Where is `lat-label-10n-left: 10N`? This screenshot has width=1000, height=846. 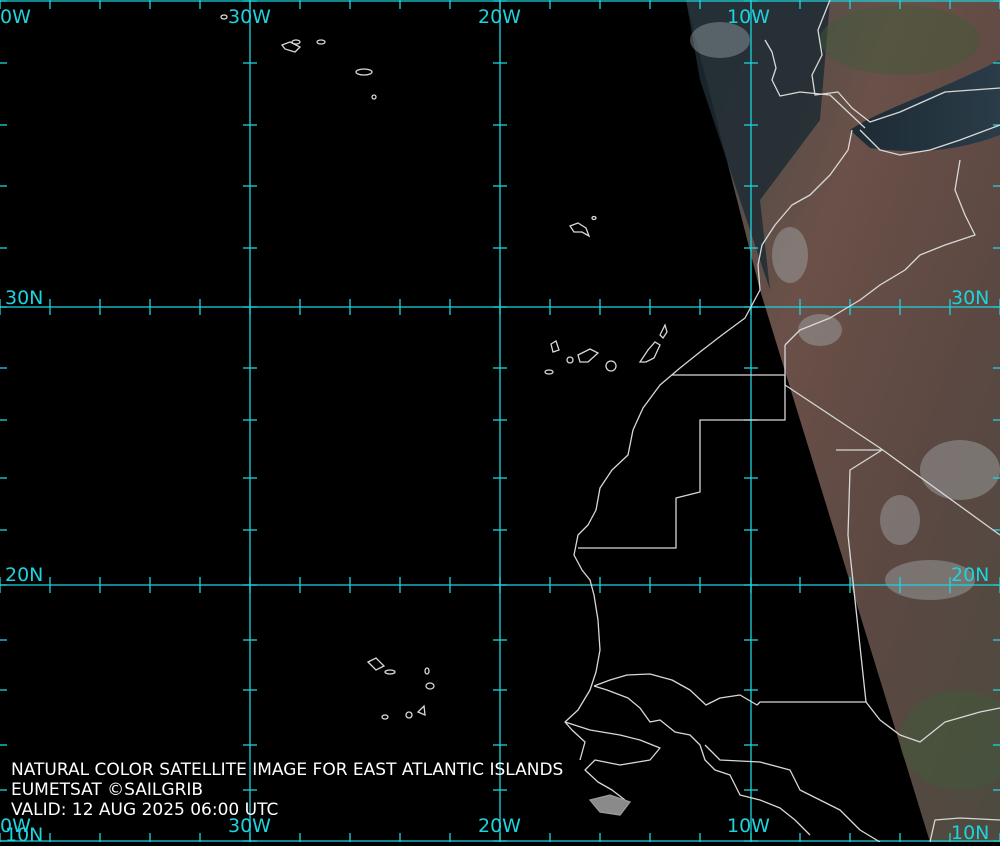
lat-label-10n-left: 10N is located at coordinates (24, 835).